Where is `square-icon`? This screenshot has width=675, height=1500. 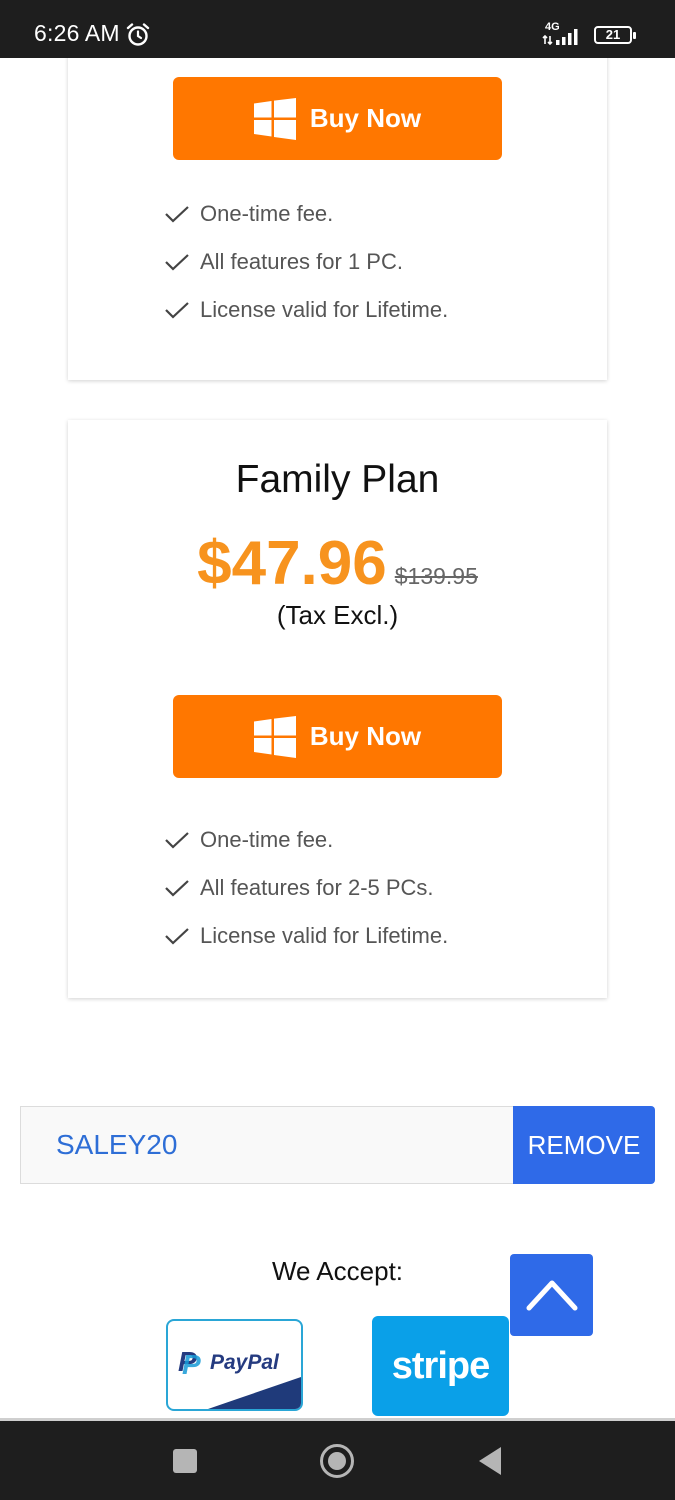 square-icon is located at coordinates (185, 1461).